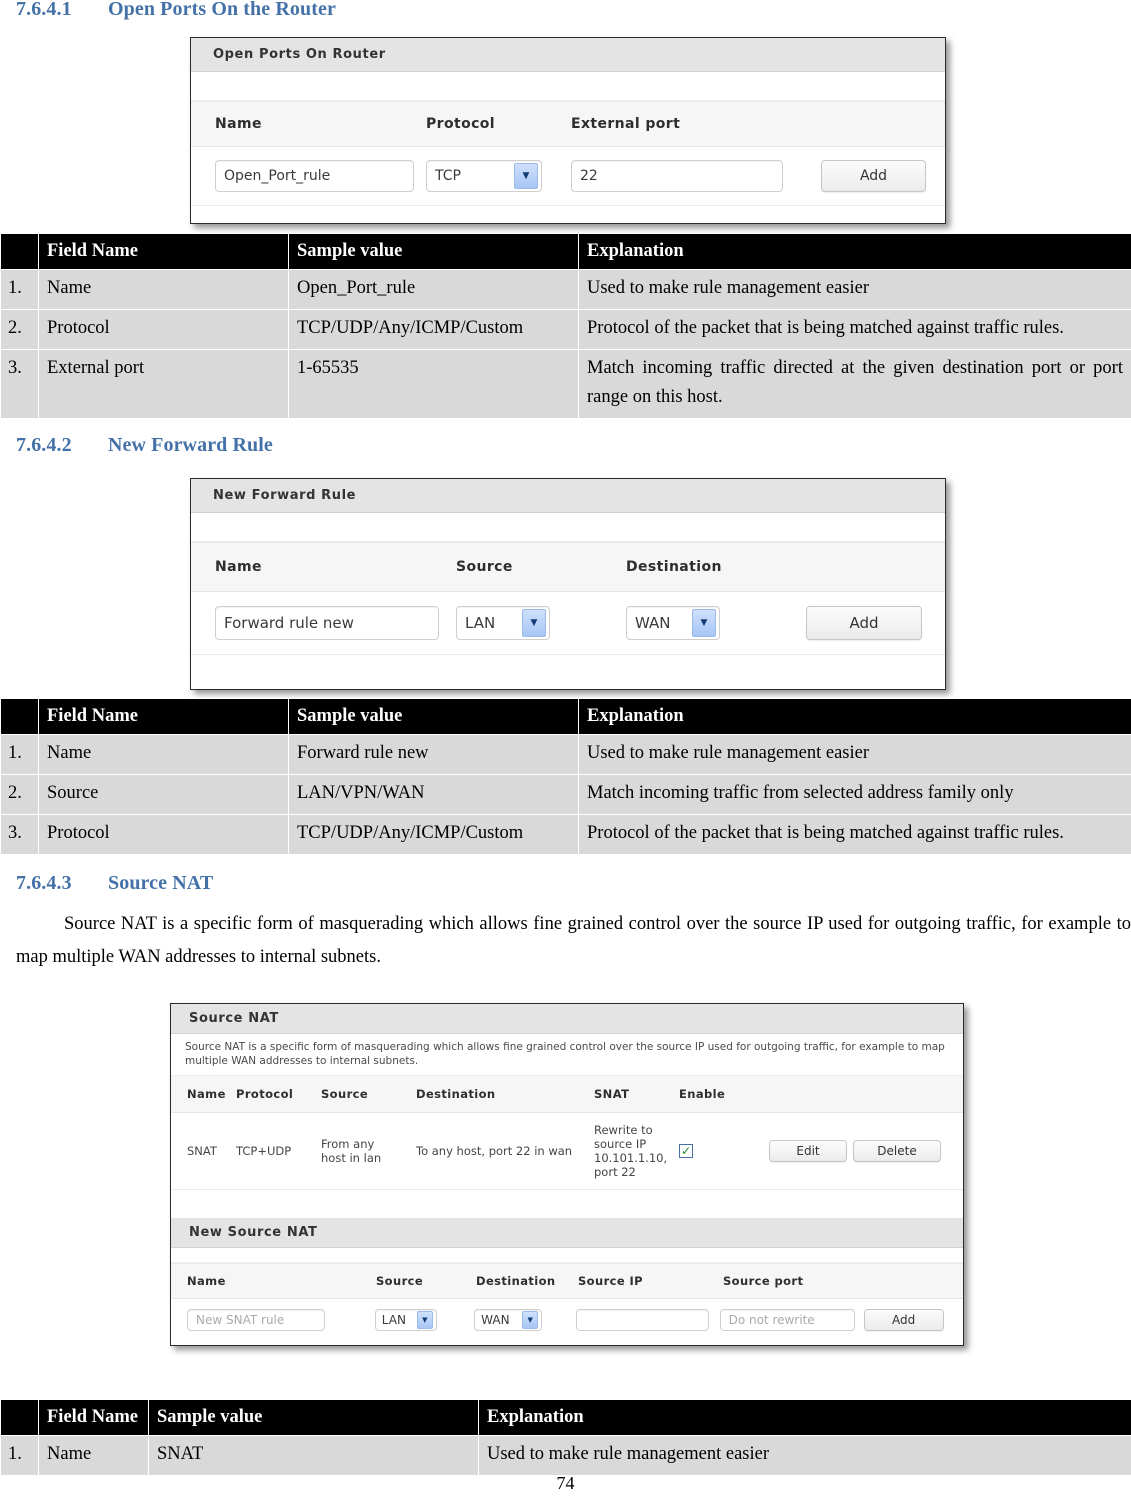 Image resolution: width=1131 pixels, height=1507 pixels. What do you see at coordinates (265, 1094) in the screenshot?
I see `column-header-protocol: Protocol` at bounding box center [265, 1094].